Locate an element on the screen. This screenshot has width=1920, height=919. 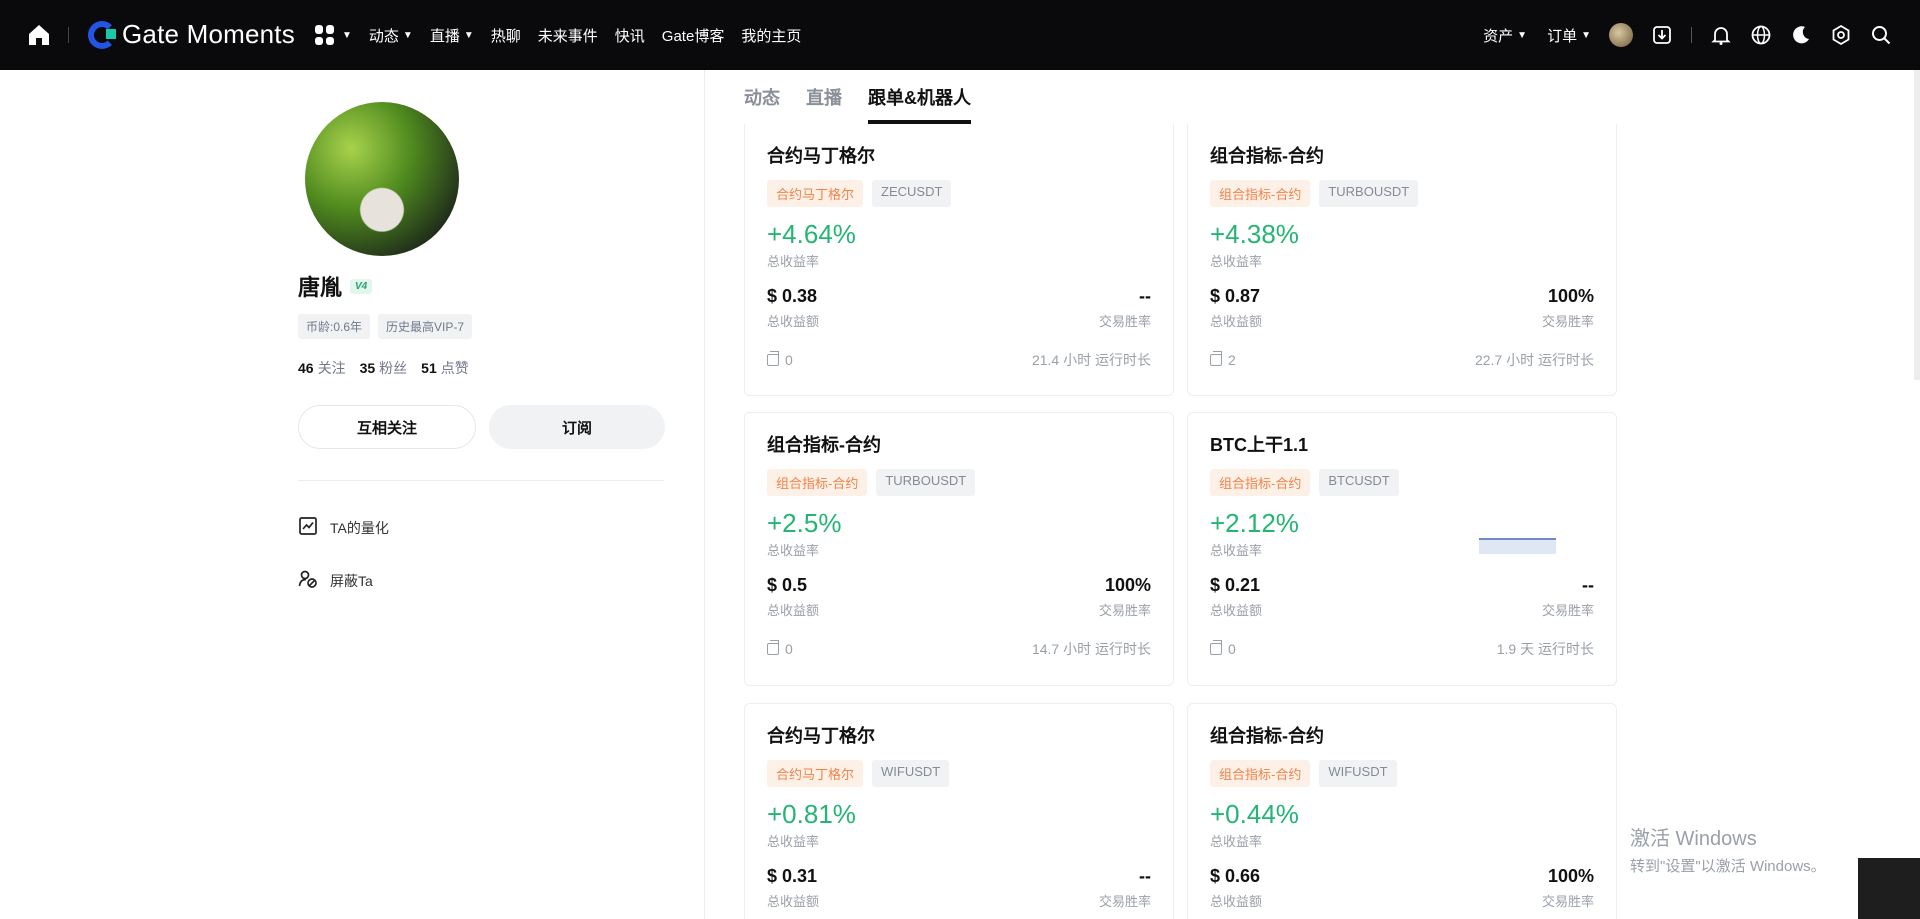
nav-item-blog: Gate博客 is located at coordinates (693, 35).